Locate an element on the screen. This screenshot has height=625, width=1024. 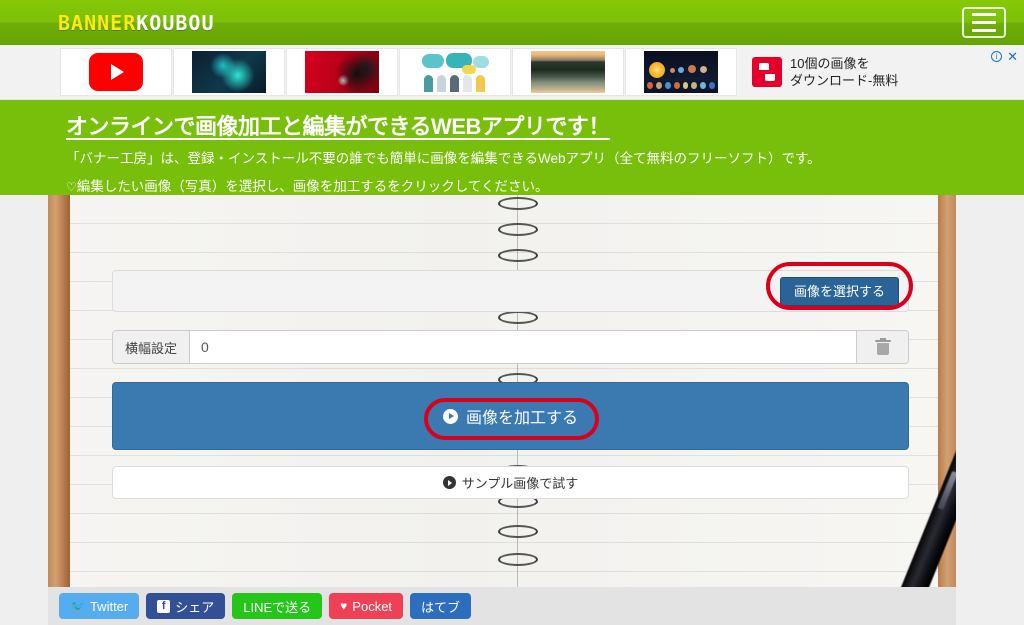
clear-width-button is located at coordinates (882, 347).